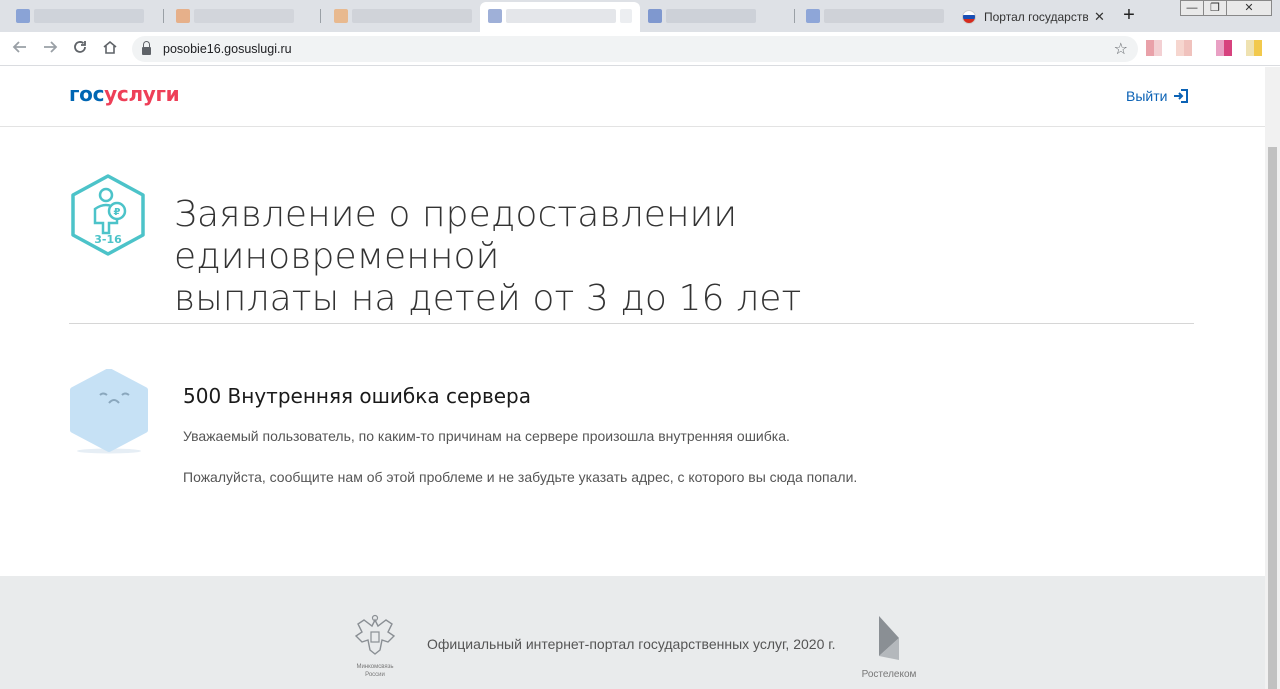 The width and height of the screenshot is (1280, 689). I want to click on window-controls: — ❐ ✕, so click(1226, 9).